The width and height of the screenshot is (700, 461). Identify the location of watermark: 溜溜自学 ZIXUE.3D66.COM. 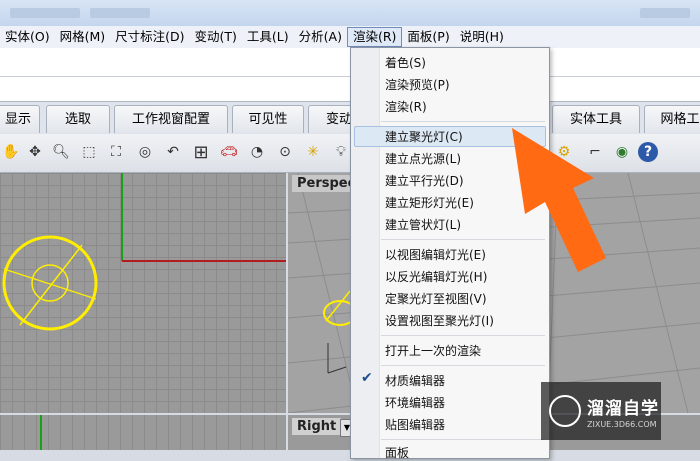
(601, 411).